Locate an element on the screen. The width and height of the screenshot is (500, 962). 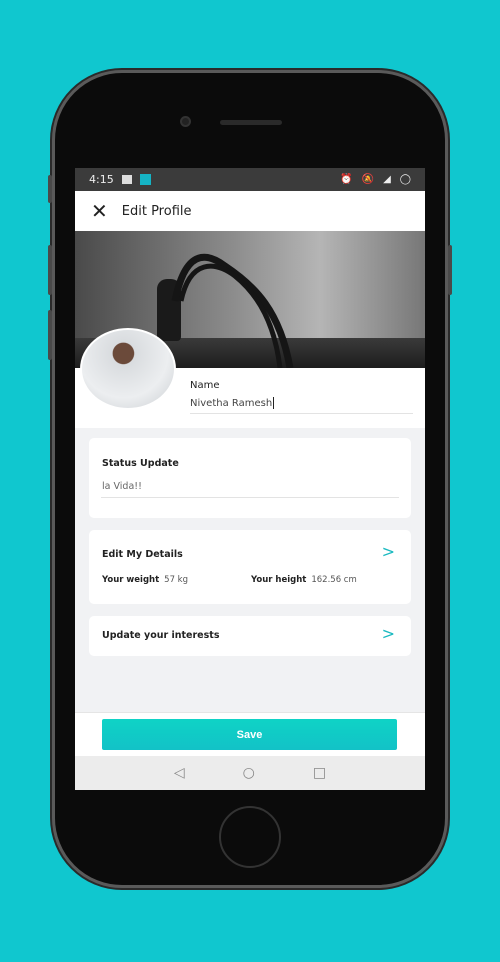
height-label: Your height is located at coordinates (279, 580).